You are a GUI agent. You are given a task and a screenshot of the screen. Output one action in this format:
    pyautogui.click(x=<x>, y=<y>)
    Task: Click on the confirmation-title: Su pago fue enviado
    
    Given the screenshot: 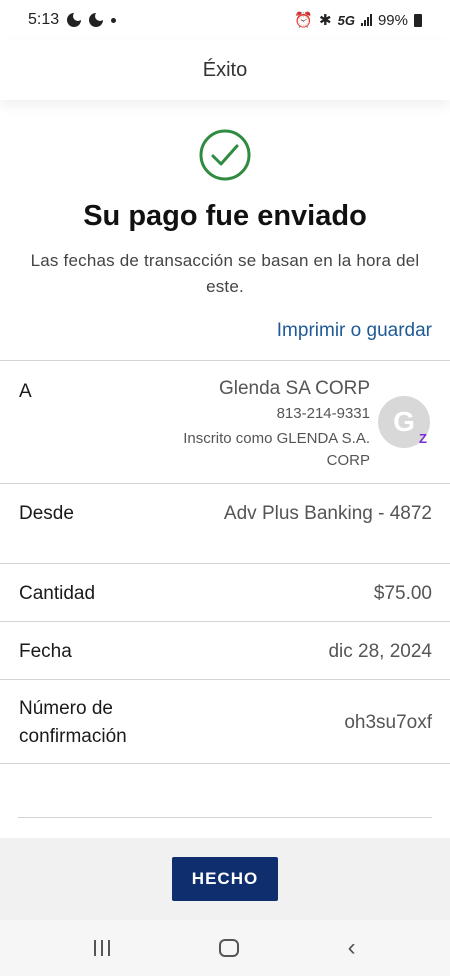 What is the action you would take?
    pyautogui.click(x=225, y=216)
    